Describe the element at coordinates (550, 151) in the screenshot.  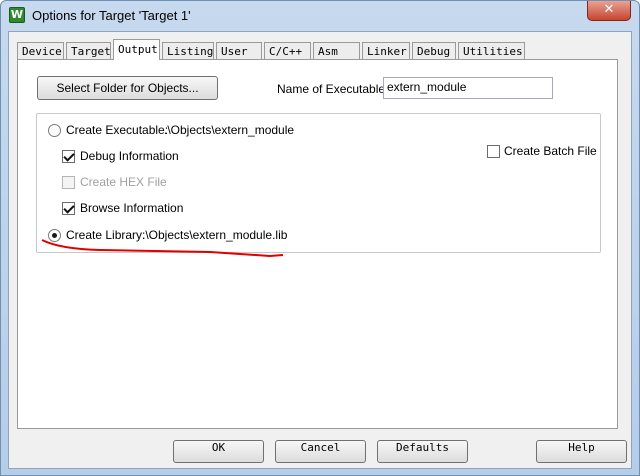
I see `create-batch-file-label: Create Batch File` at that location.